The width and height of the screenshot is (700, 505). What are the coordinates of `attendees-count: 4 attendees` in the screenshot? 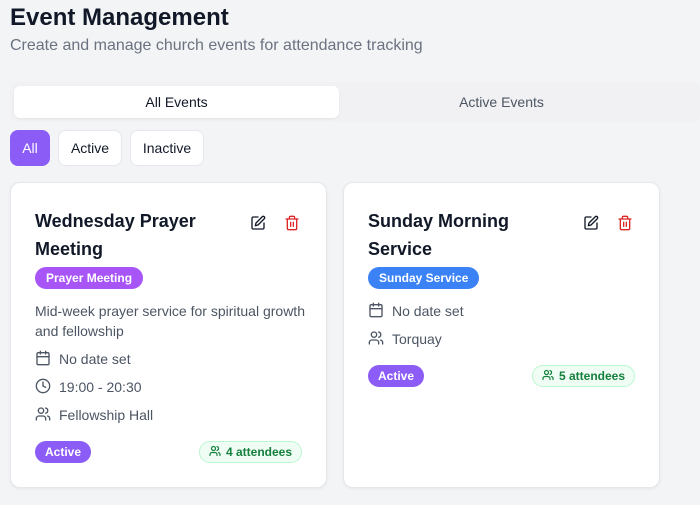 It's located at (258, 452).